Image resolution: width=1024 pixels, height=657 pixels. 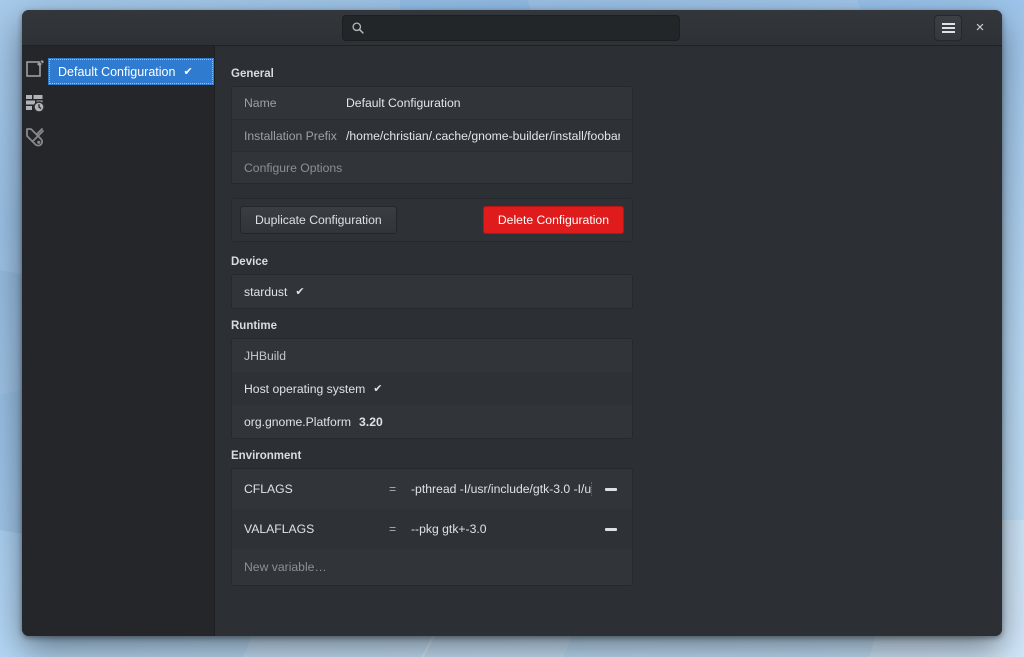 I want to click on search-container, so click(x=511, y=27).